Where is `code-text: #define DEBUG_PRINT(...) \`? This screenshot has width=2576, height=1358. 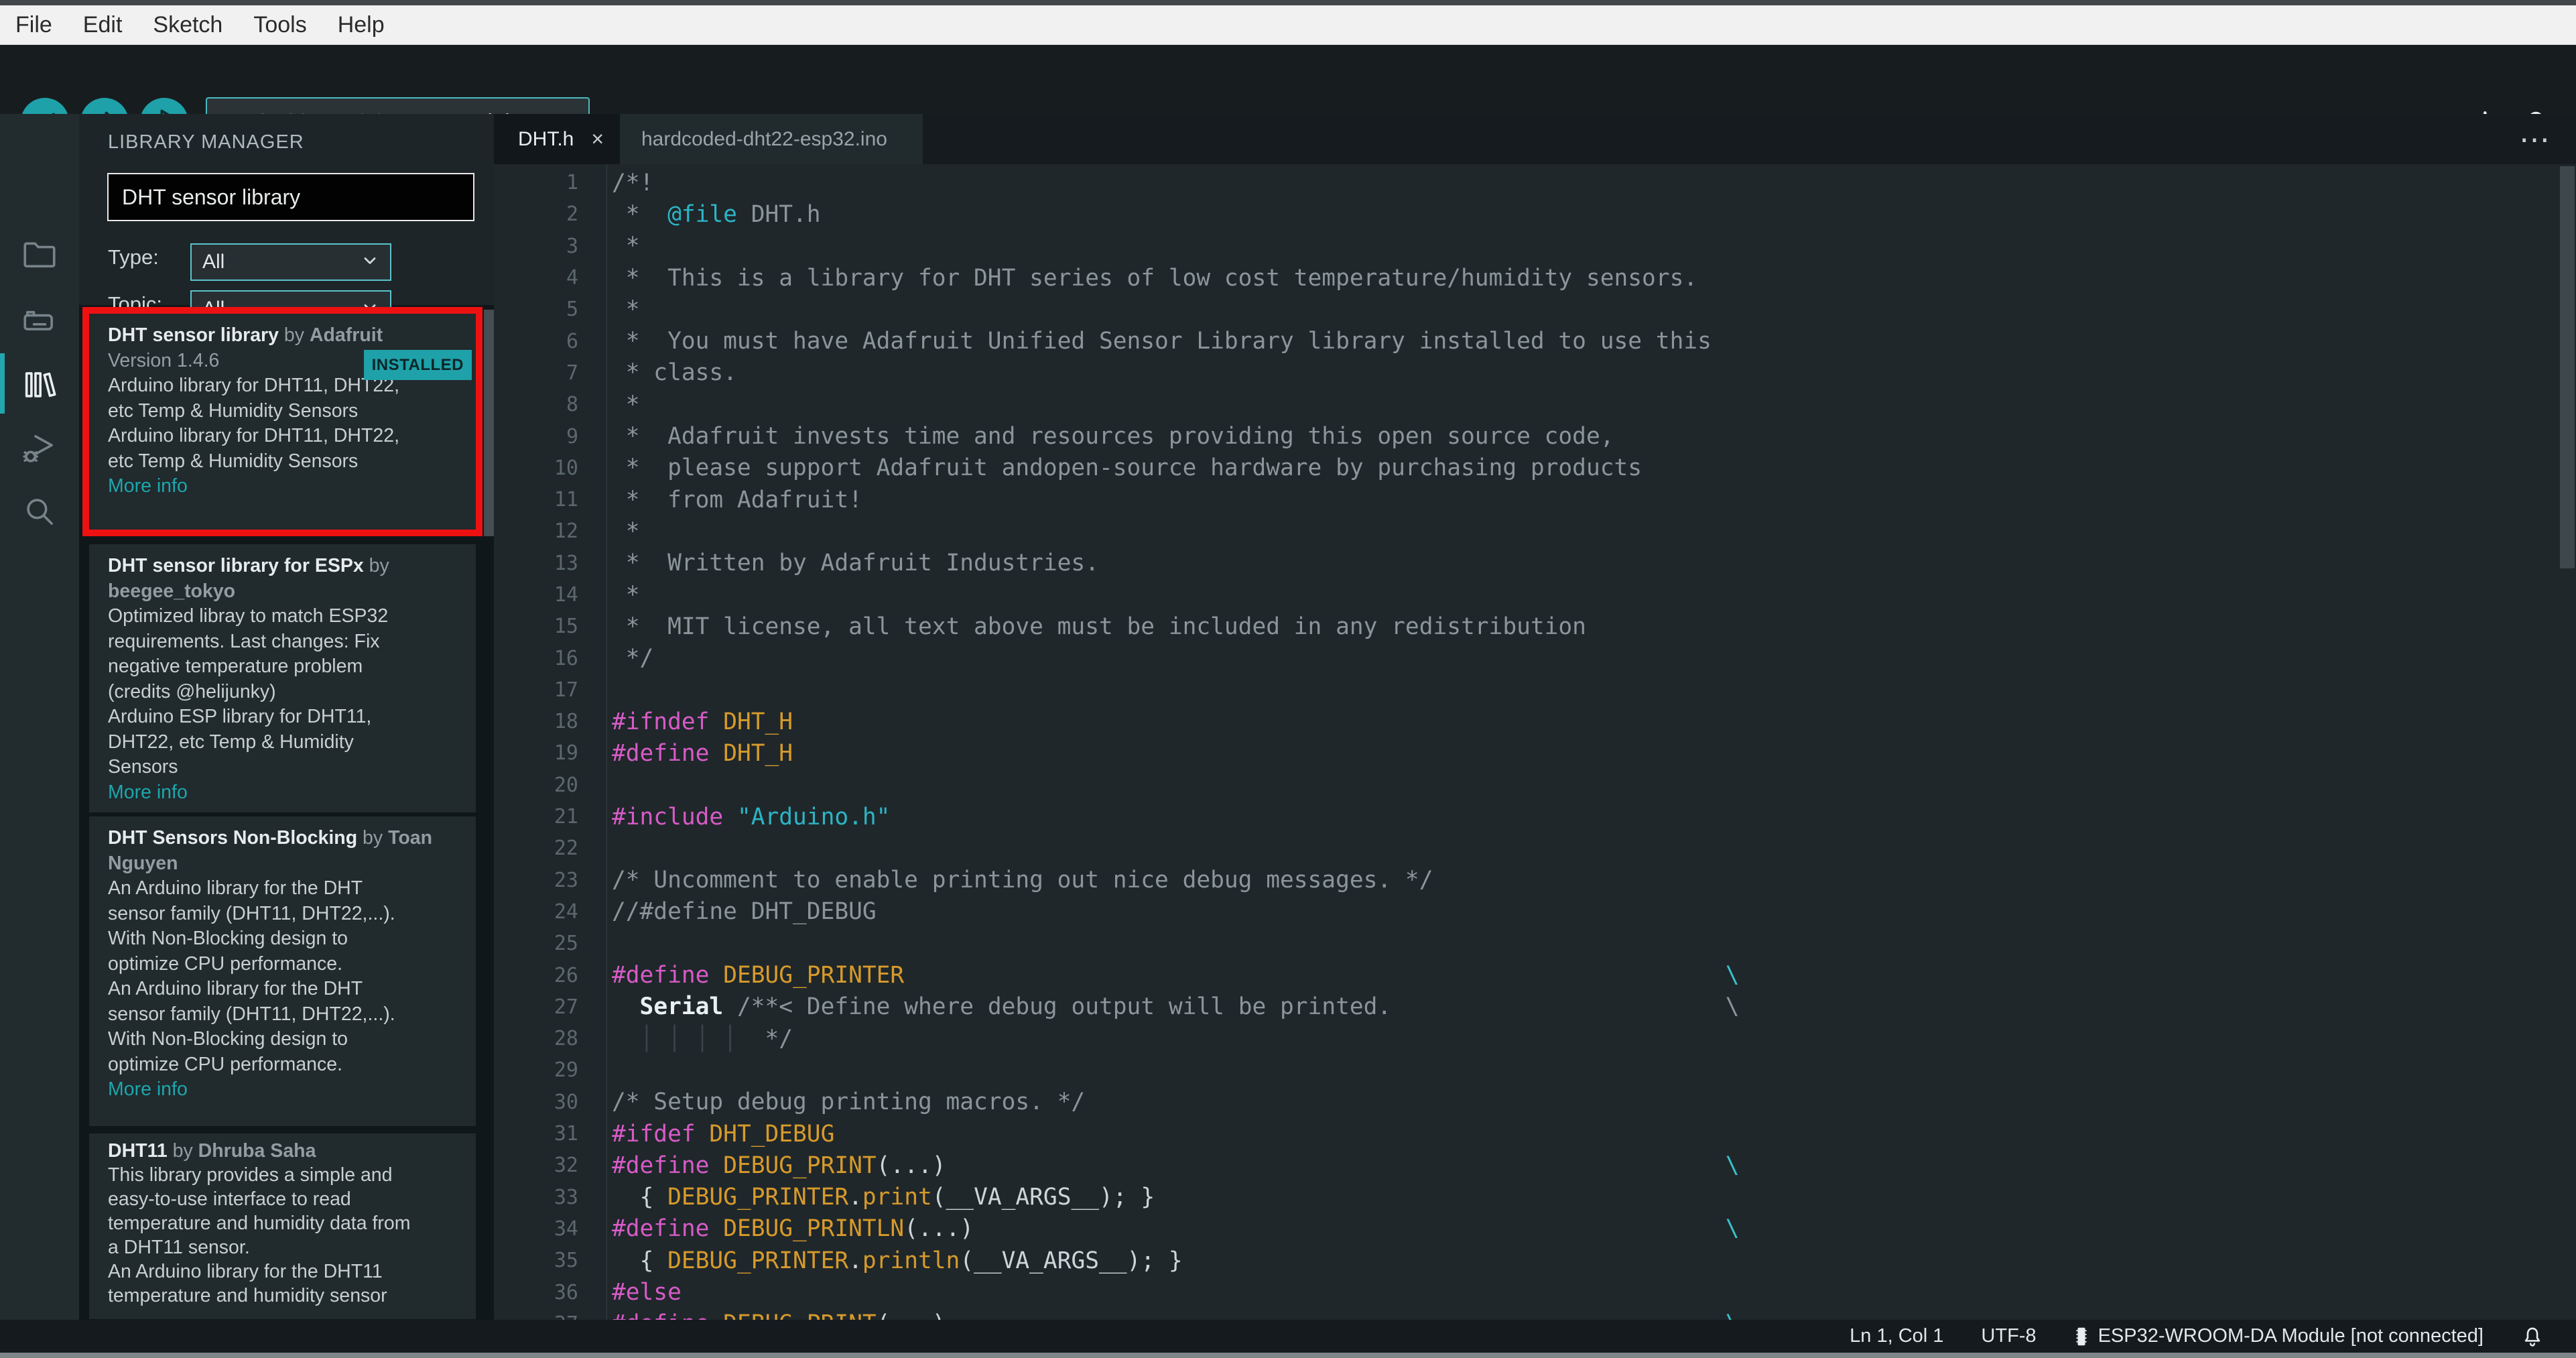 code-text: #define DEBUG_PRINT(...) \ is located at coordinates (1172, 1315).